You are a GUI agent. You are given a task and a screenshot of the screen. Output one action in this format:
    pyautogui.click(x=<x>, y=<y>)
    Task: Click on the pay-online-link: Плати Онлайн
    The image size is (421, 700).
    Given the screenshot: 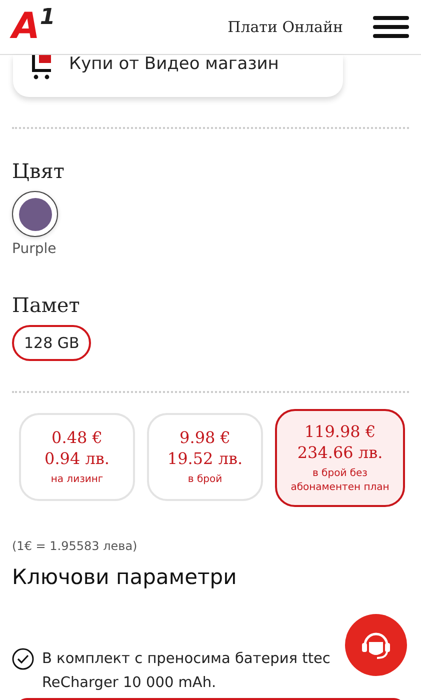 What is the action you would take?
    pyautogui.click(x=285, y=27)
    